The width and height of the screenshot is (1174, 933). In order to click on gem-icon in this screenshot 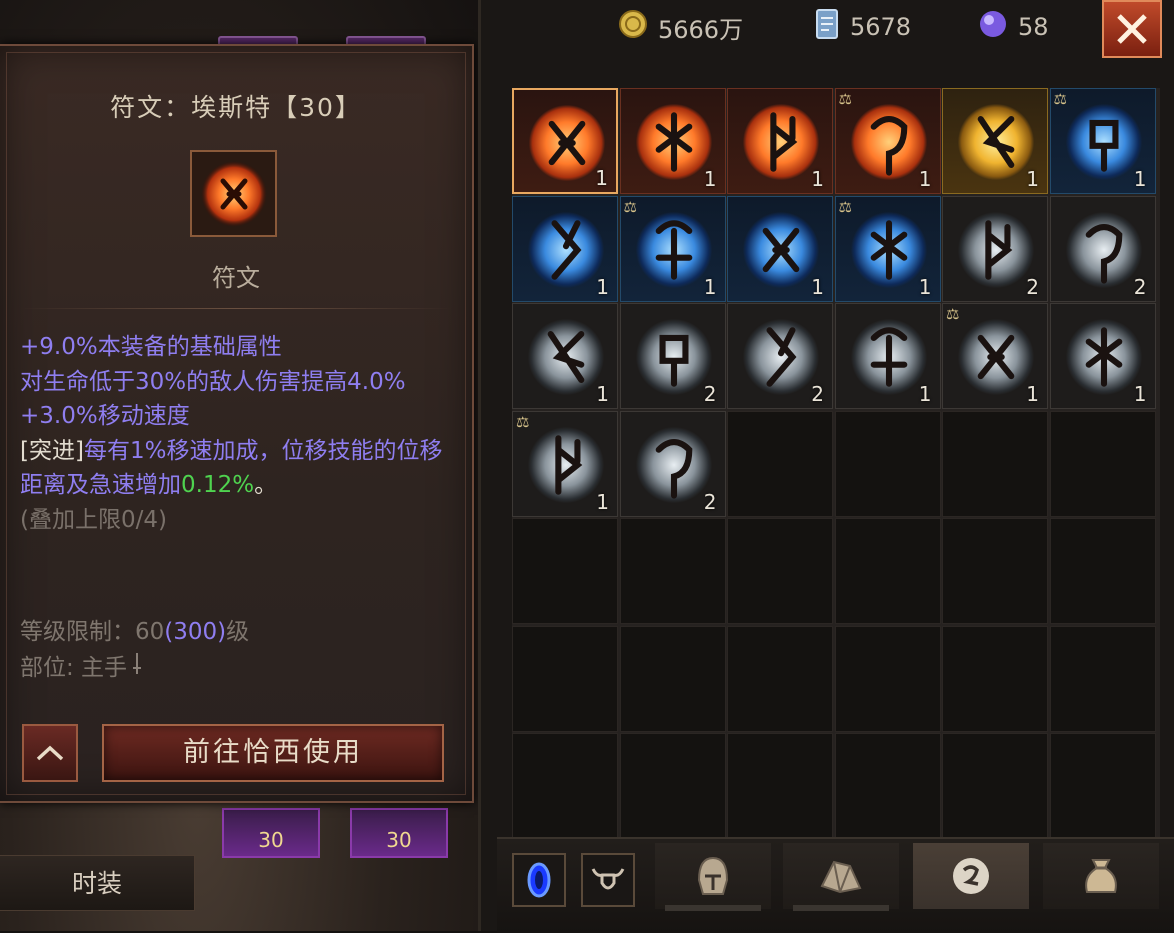, I will do `click(841, 877)`.